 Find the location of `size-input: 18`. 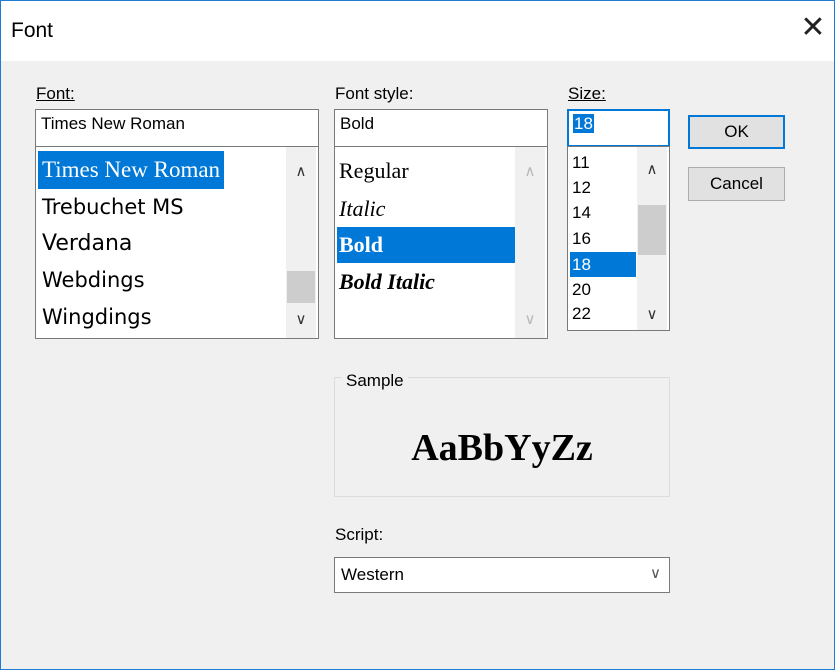

size-input: 18 is located at coordinates (618, 128).